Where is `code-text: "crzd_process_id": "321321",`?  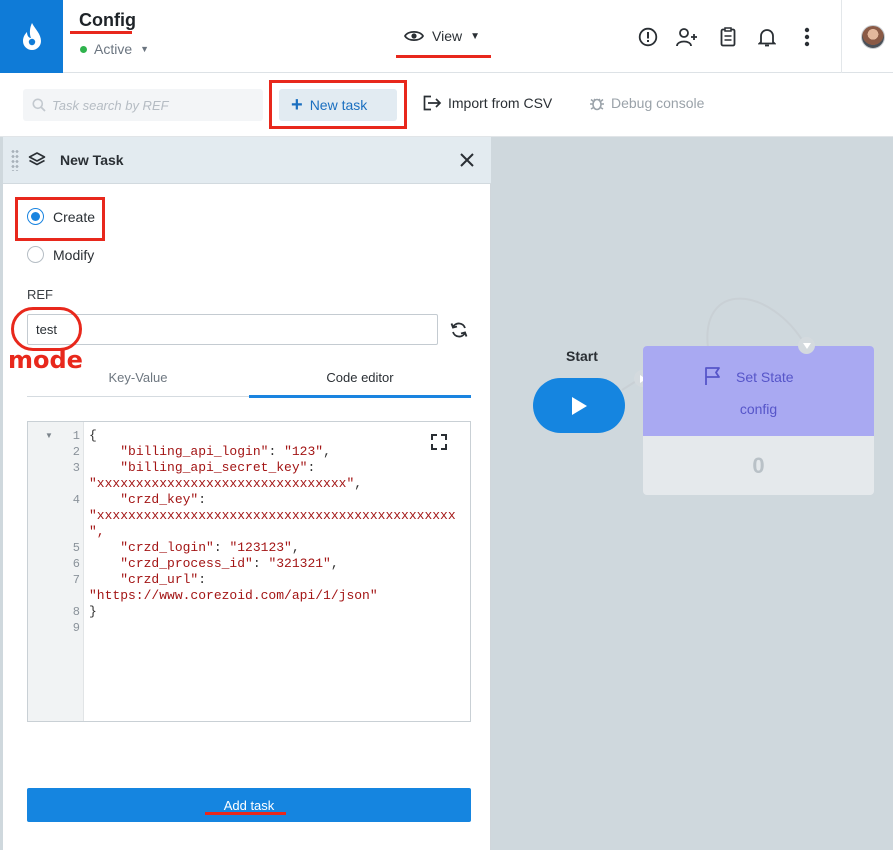
code-text: "crzd_process_id": "321321", is located at coordinates (229, 563).